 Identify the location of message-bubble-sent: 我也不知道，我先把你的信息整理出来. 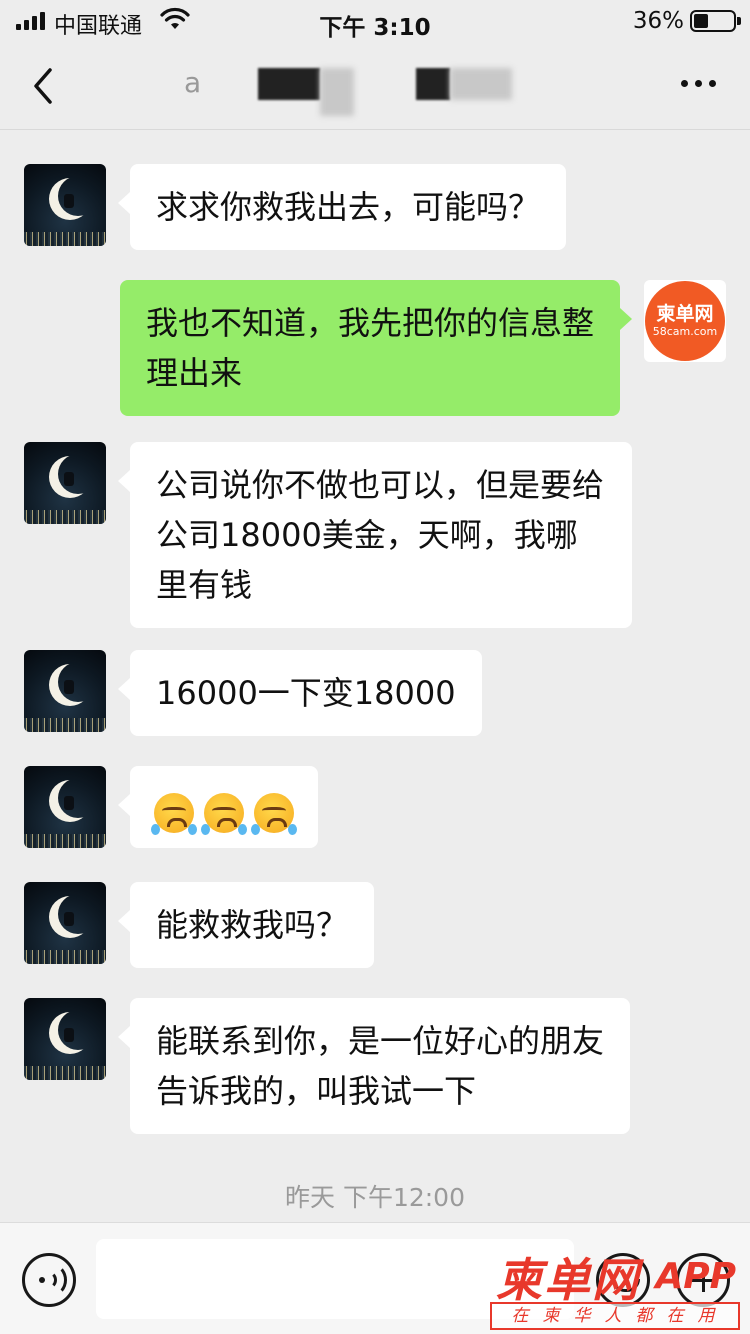
(376, 348).